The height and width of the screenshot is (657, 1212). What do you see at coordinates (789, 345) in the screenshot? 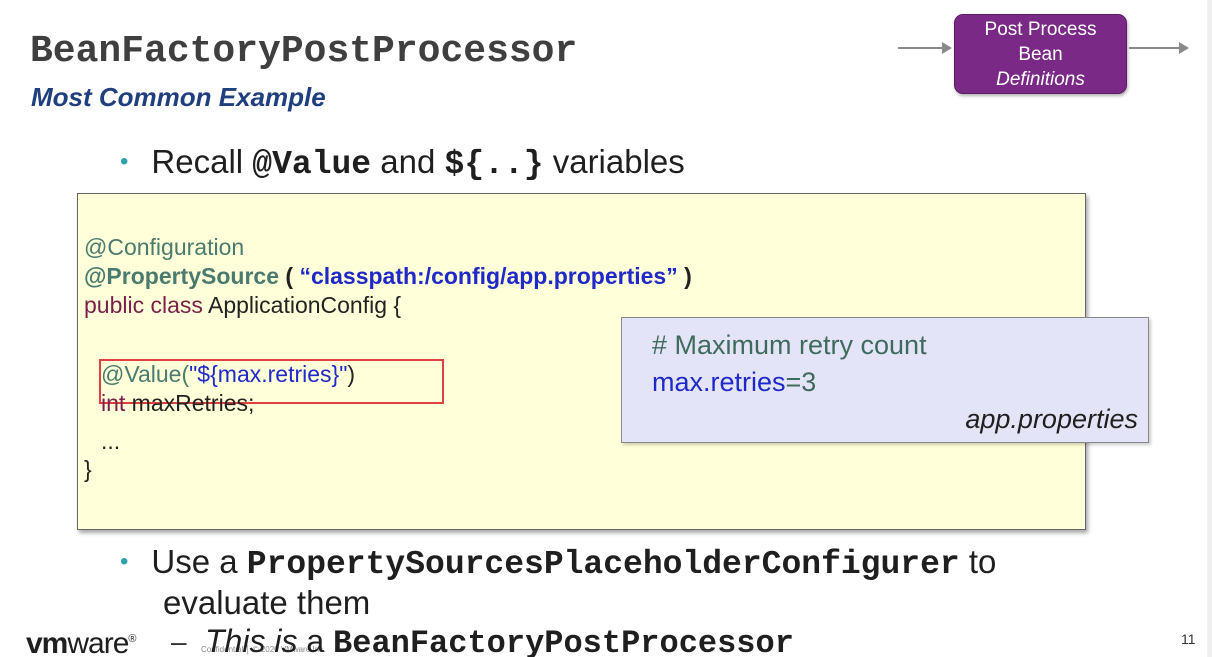
I see `properties-comment: # Maximum retry count` at bounding box center [789, 345].